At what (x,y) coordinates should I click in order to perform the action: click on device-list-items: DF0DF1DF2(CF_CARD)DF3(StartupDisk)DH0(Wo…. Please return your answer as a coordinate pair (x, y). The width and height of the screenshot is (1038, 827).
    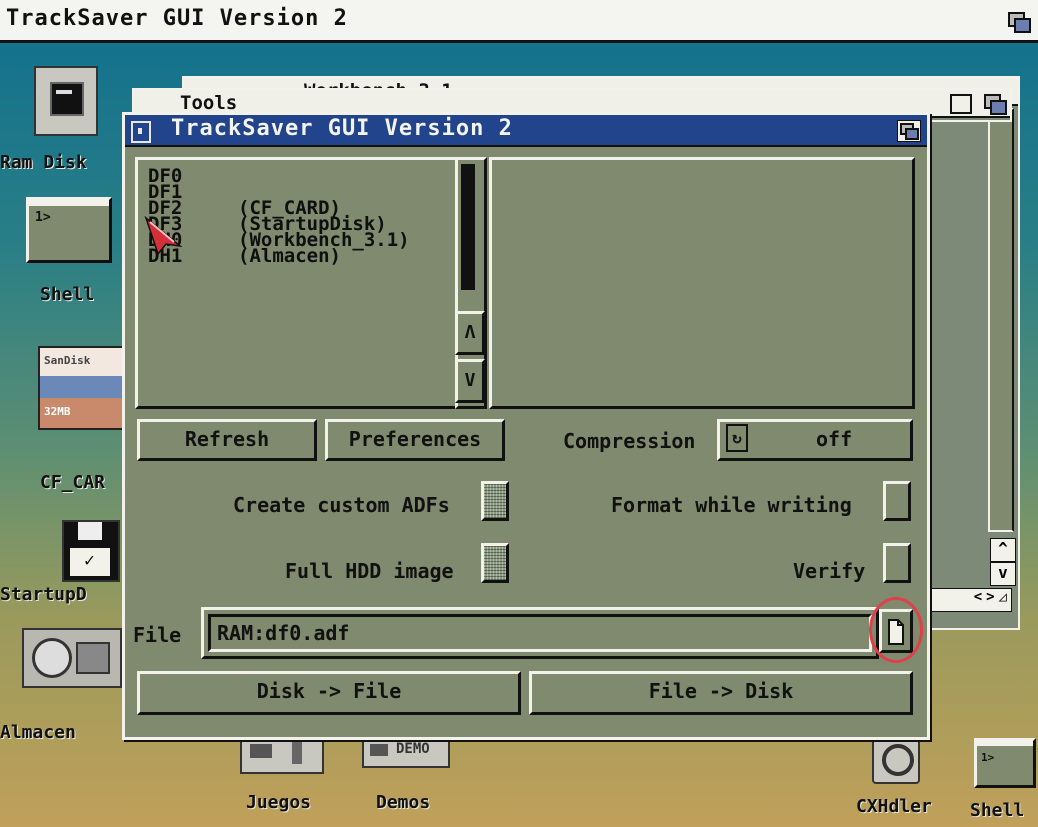
    Looking at the image, I should click on (279, 217).